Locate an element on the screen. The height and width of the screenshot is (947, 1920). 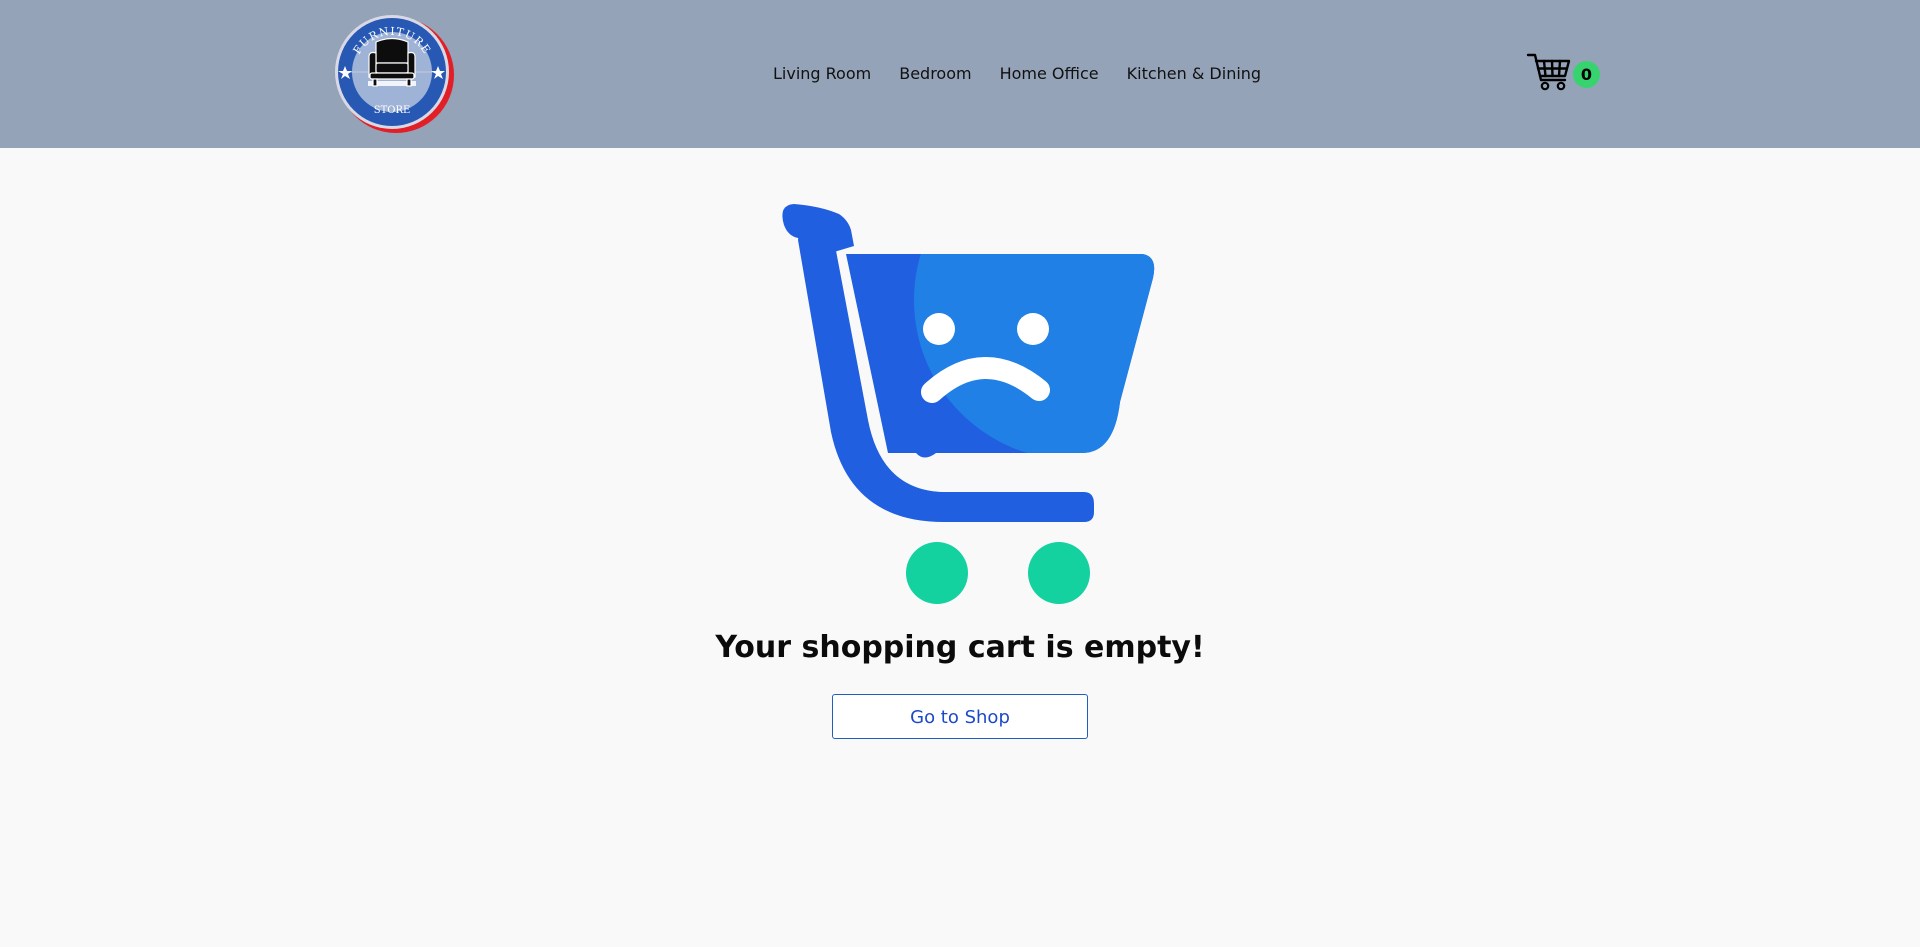
cart-button: 0 is located at coordinates (1564, 74).